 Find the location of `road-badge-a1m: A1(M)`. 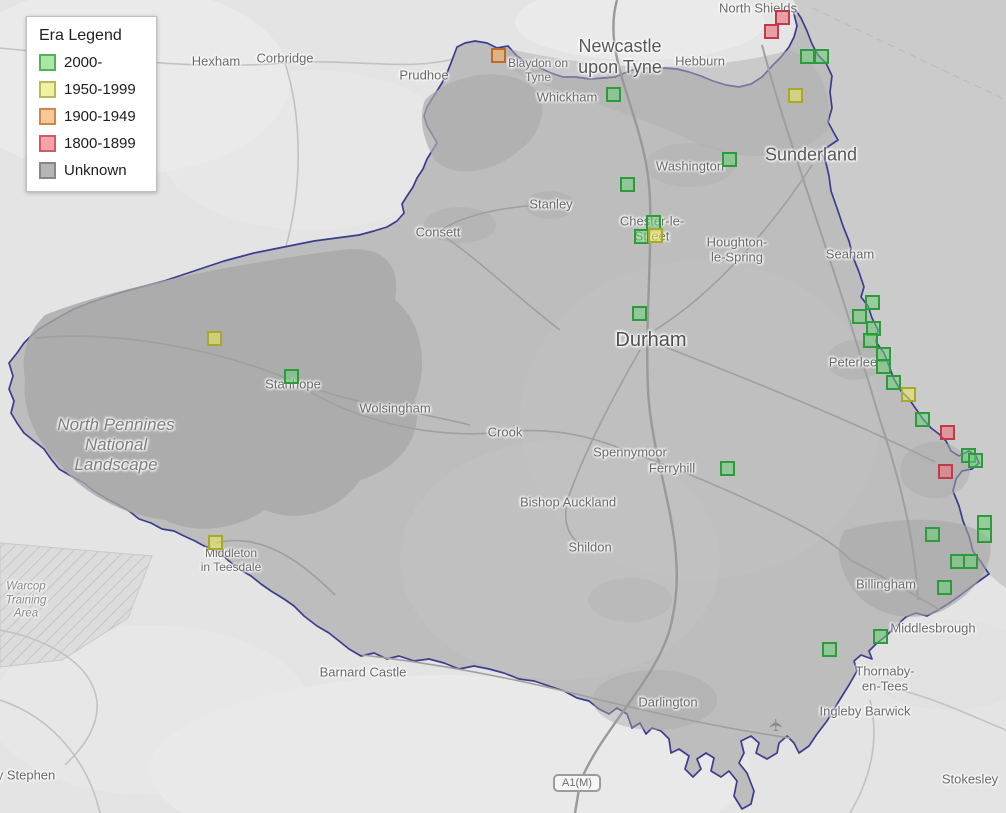

road-badge-a1m: A1(M) is located at coordinates (577, 783).